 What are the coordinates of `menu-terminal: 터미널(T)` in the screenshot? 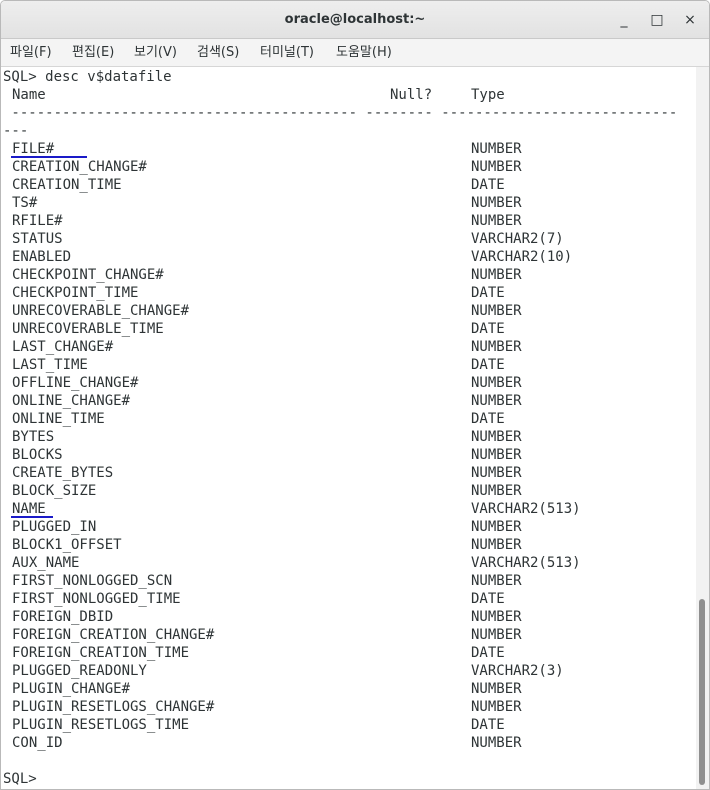 It's located at (287, 52).